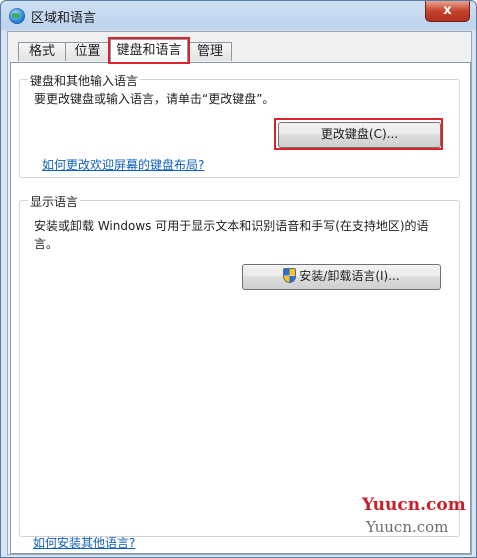 This screenshot has height=558, width=477. What do you see at coordinates (42, 51) in the screenshot?
I see `tab-format: 格式` at bounding box center [42, 51].